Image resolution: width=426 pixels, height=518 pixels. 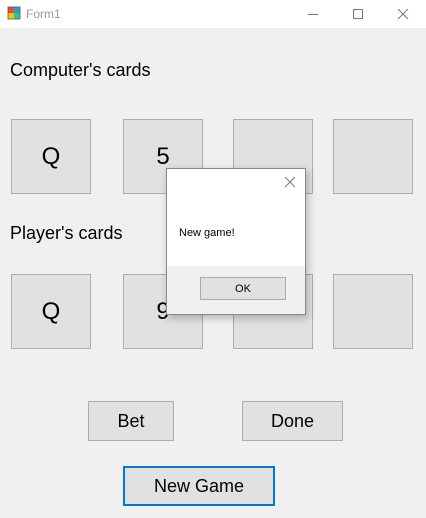 What do you see at coordinates (236, 241) in the screenshot?
I see `message-box: New game! OK` at bounding box center [236, 241].